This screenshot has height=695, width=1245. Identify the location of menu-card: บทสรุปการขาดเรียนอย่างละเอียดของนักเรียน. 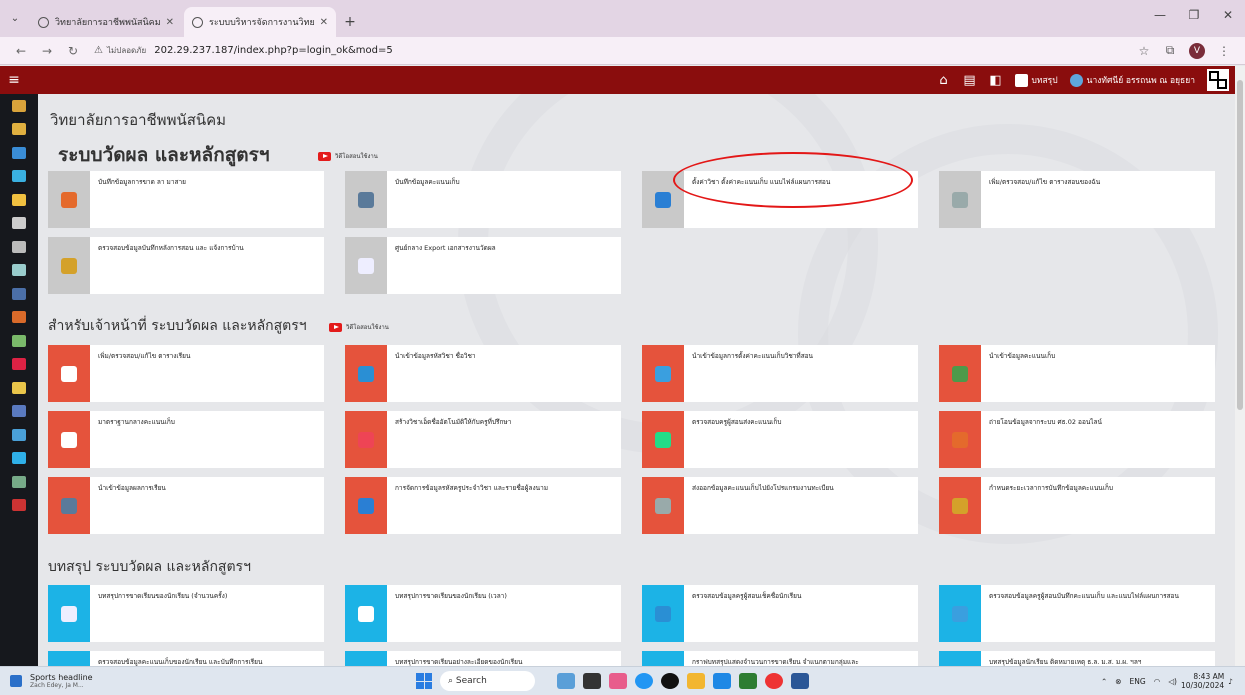
(483, 658).